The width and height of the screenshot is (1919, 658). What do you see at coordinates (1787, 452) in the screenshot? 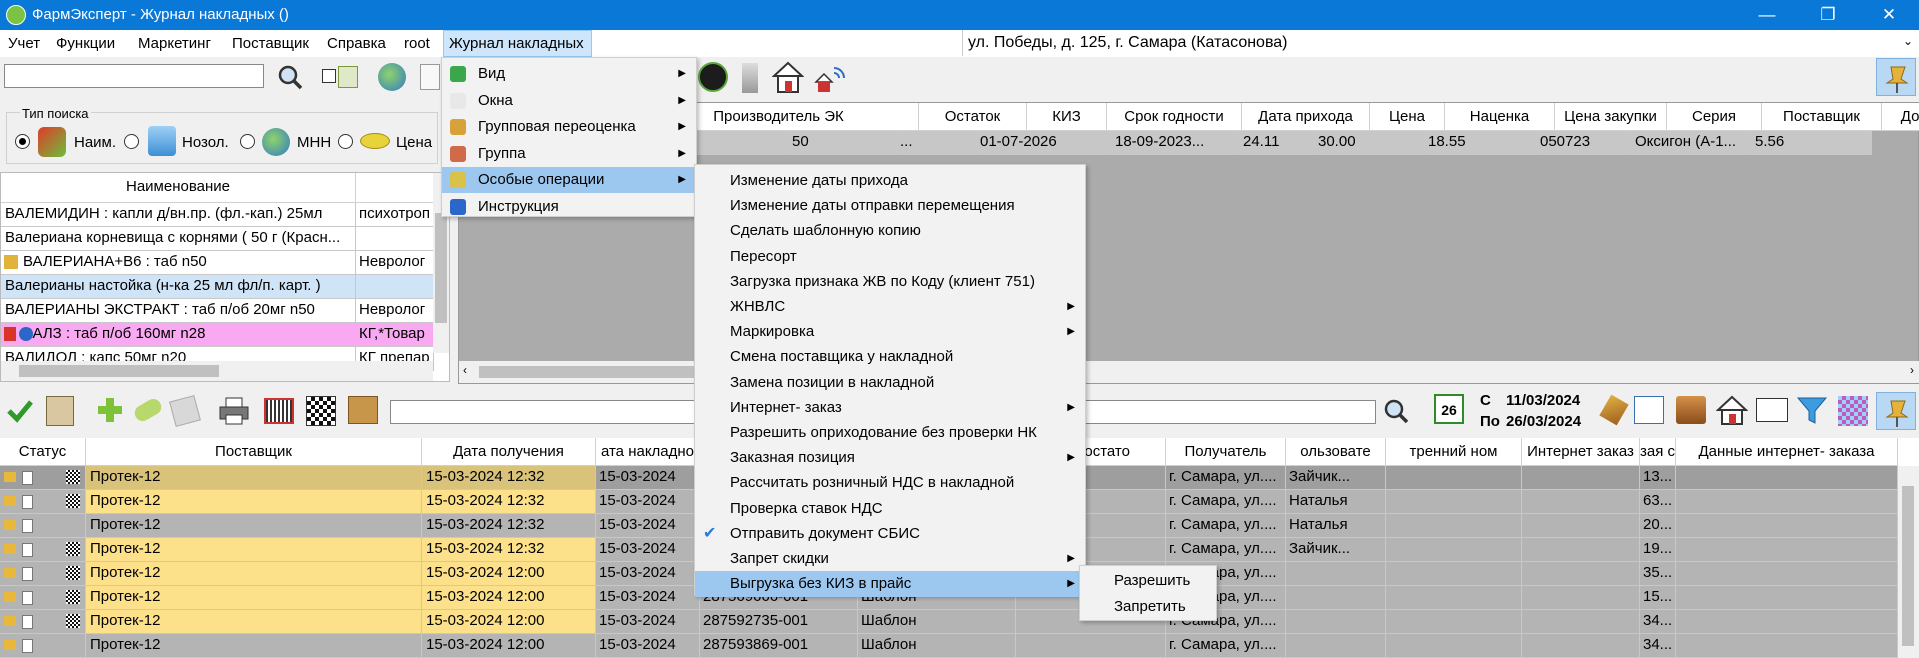
I see `invoice-header-col: Данные интернет- заказа` at bounding box center [1787, 452].